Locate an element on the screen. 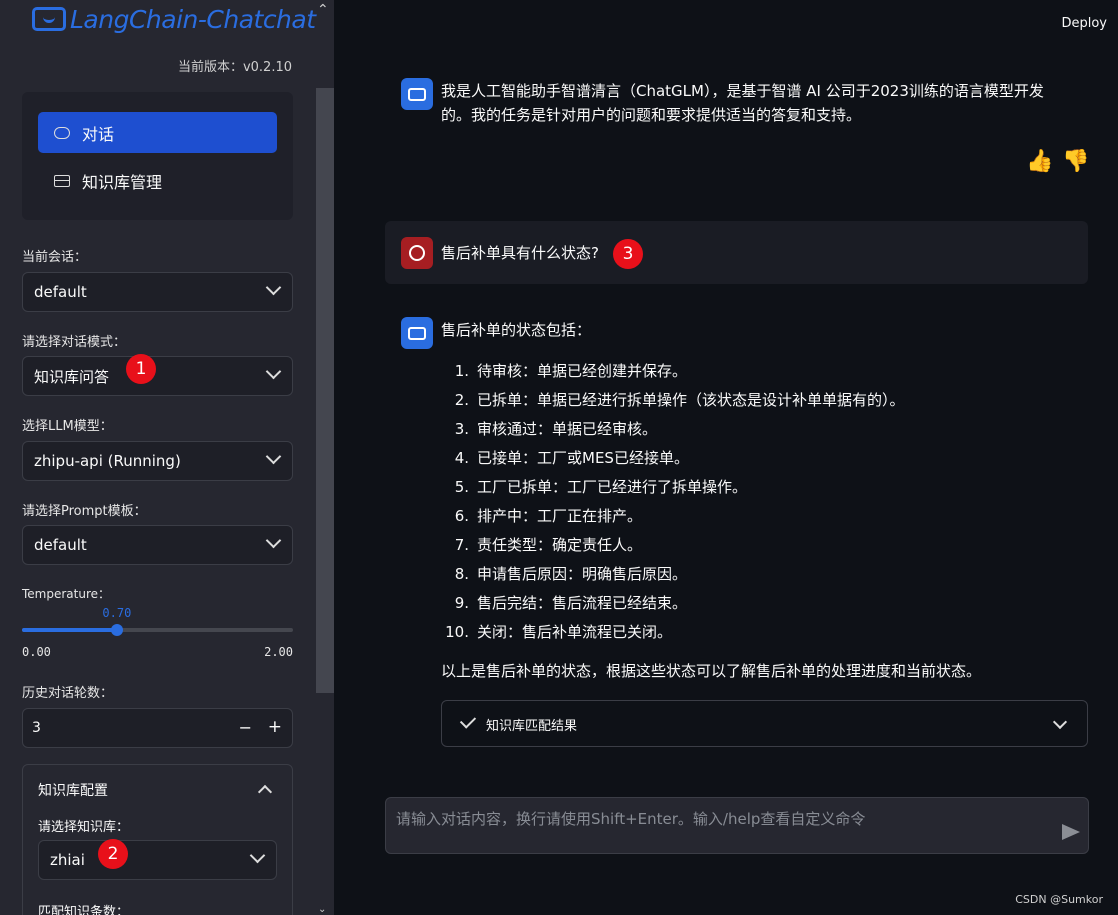 The image size is (1118, 915). annotation-badge-1: 1 is located at coordinates (141, 369).